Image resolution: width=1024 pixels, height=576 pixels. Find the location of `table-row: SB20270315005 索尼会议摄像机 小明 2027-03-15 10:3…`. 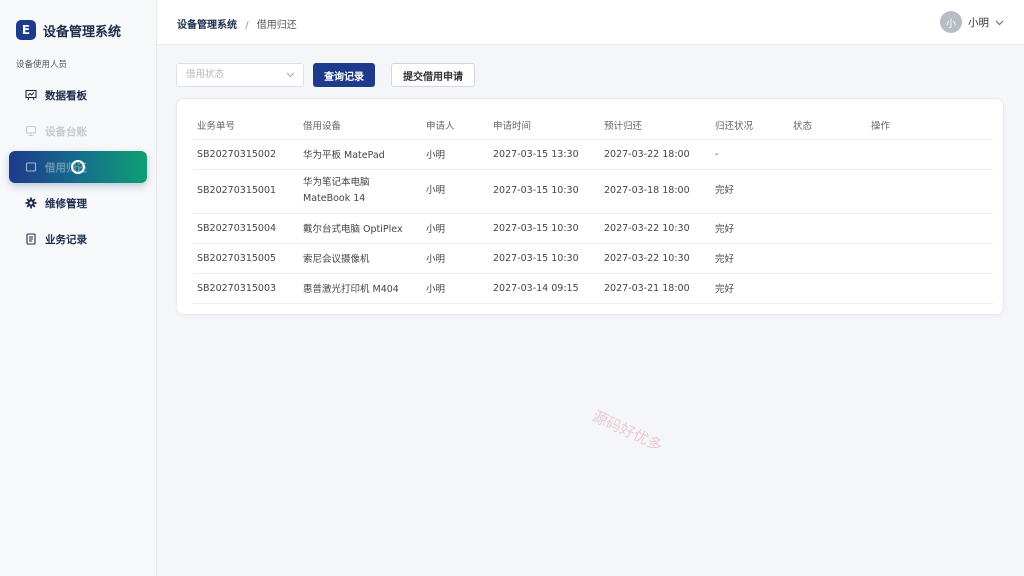

table-row: SB20270315005 索尼会议摄像机 小明 2027-03-15 10:3… is located at coordinates (593, 258).